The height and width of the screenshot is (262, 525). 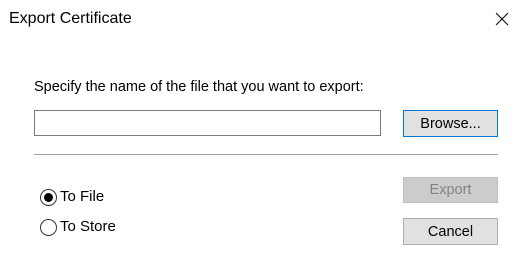 What do you see at coordinates (262, 19) in the screenshot?
I see `title-bar: Export Certificate` at bounding box center [262, 19].